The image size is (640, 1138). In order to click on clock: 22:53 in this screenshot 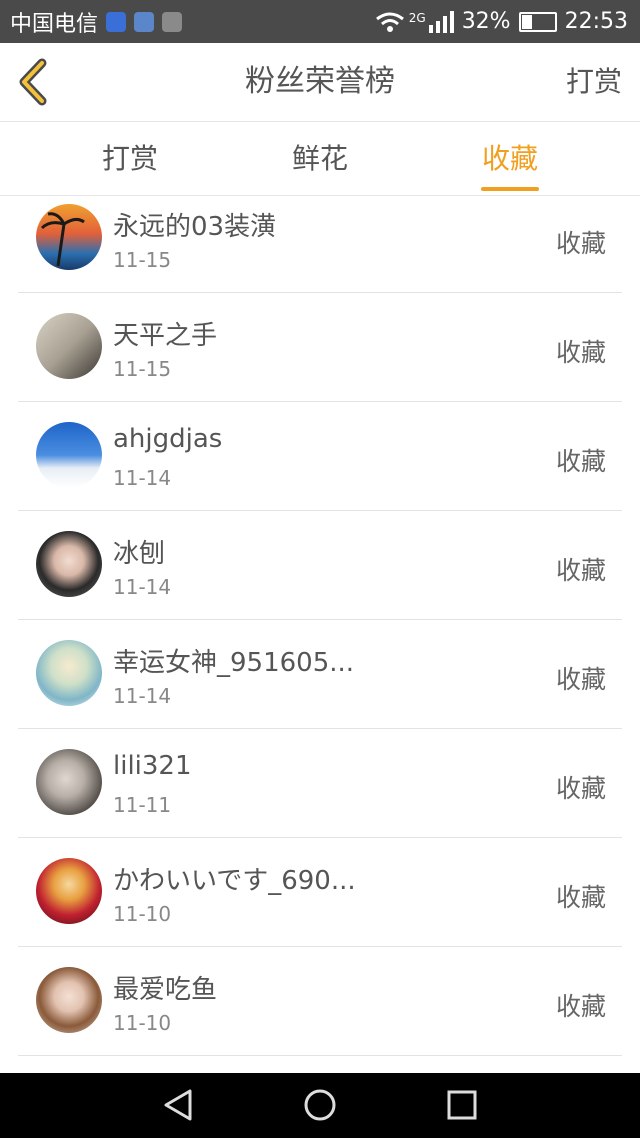, I will do `click(596, 21)`.